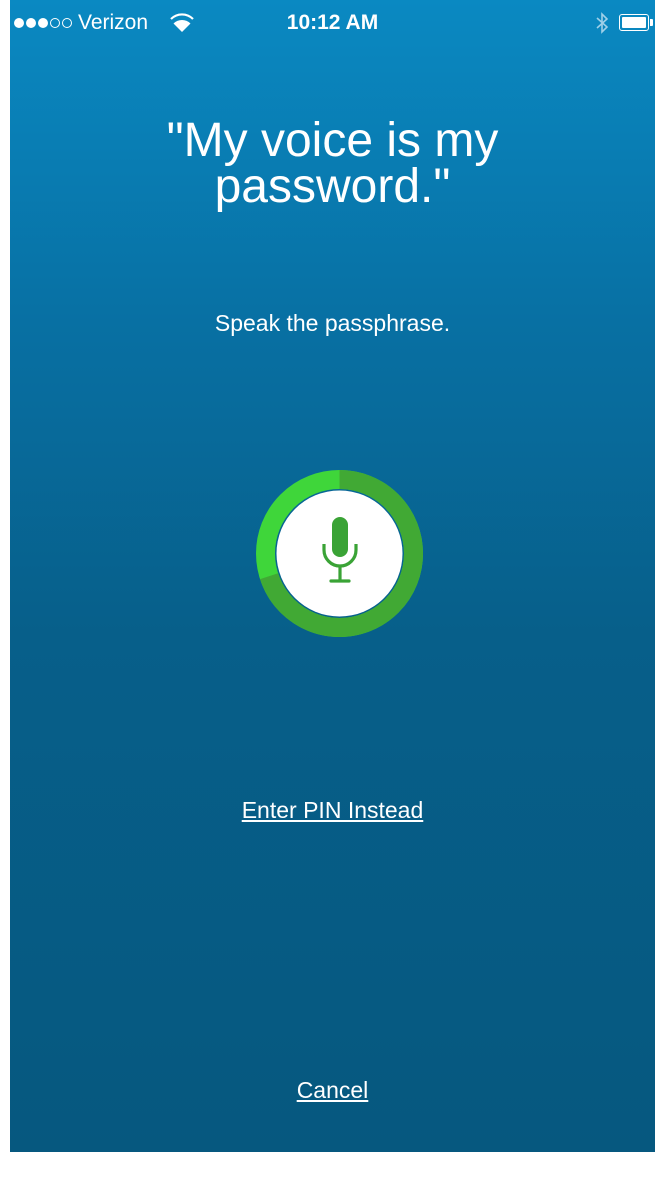 The image size is (662, 1179). I want to click on signal-strength-icon, so click(44, 23).